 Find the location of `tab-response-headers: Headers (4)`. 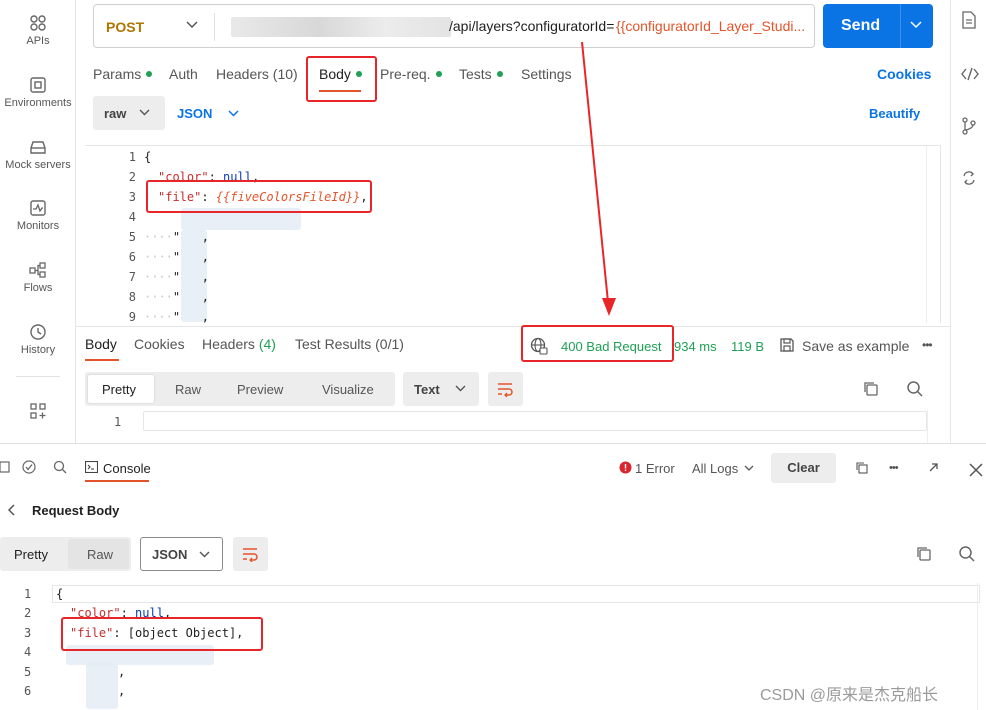

tab-response-headers: Headers (4) is located at coordinates (239, 344).